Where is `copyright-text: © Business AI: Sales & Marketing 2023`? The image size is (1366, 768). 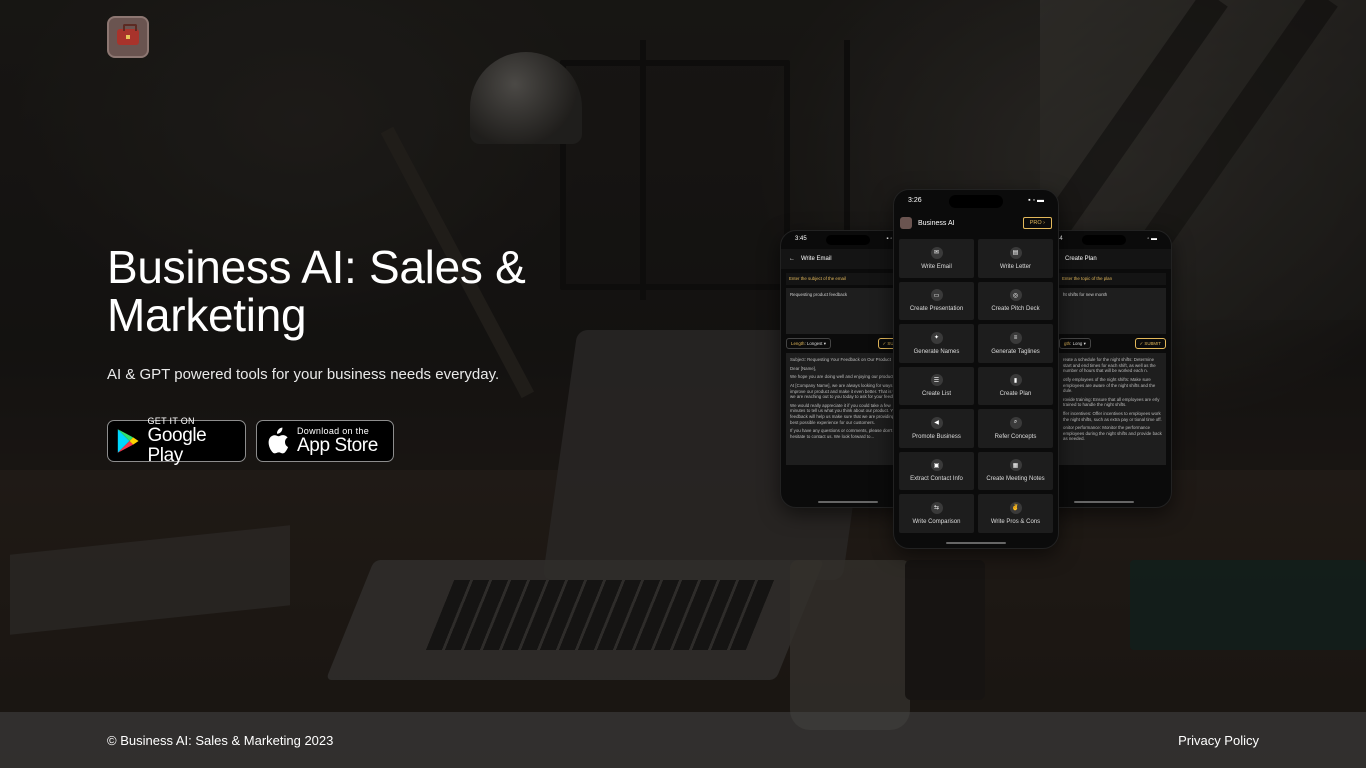
copyright-text: © Business AI: Sales & Marketing 2023 is located at coordinates (220, 740).